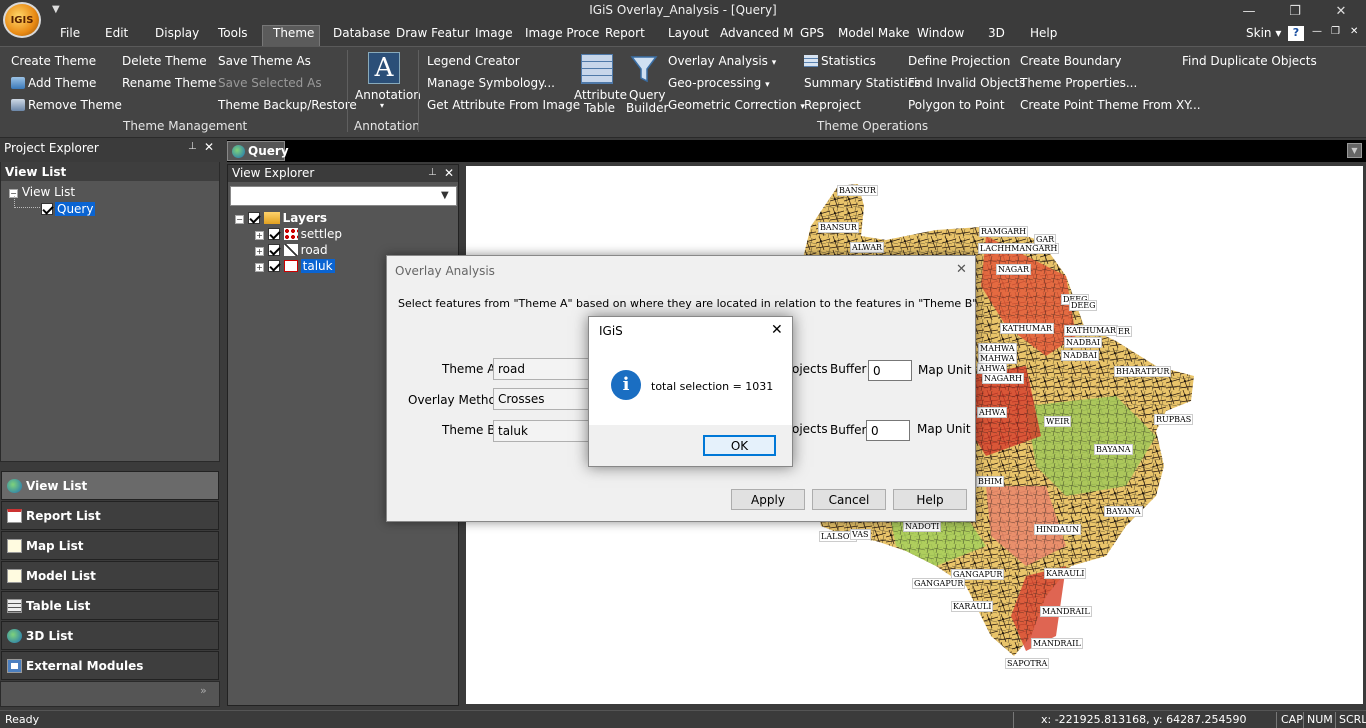 The height and width of the screenshot is (728, 1366). Describe the element at coordinates (169, 83) in the screenshot. I see `rename-theme-button: Rename Theme` at that location.